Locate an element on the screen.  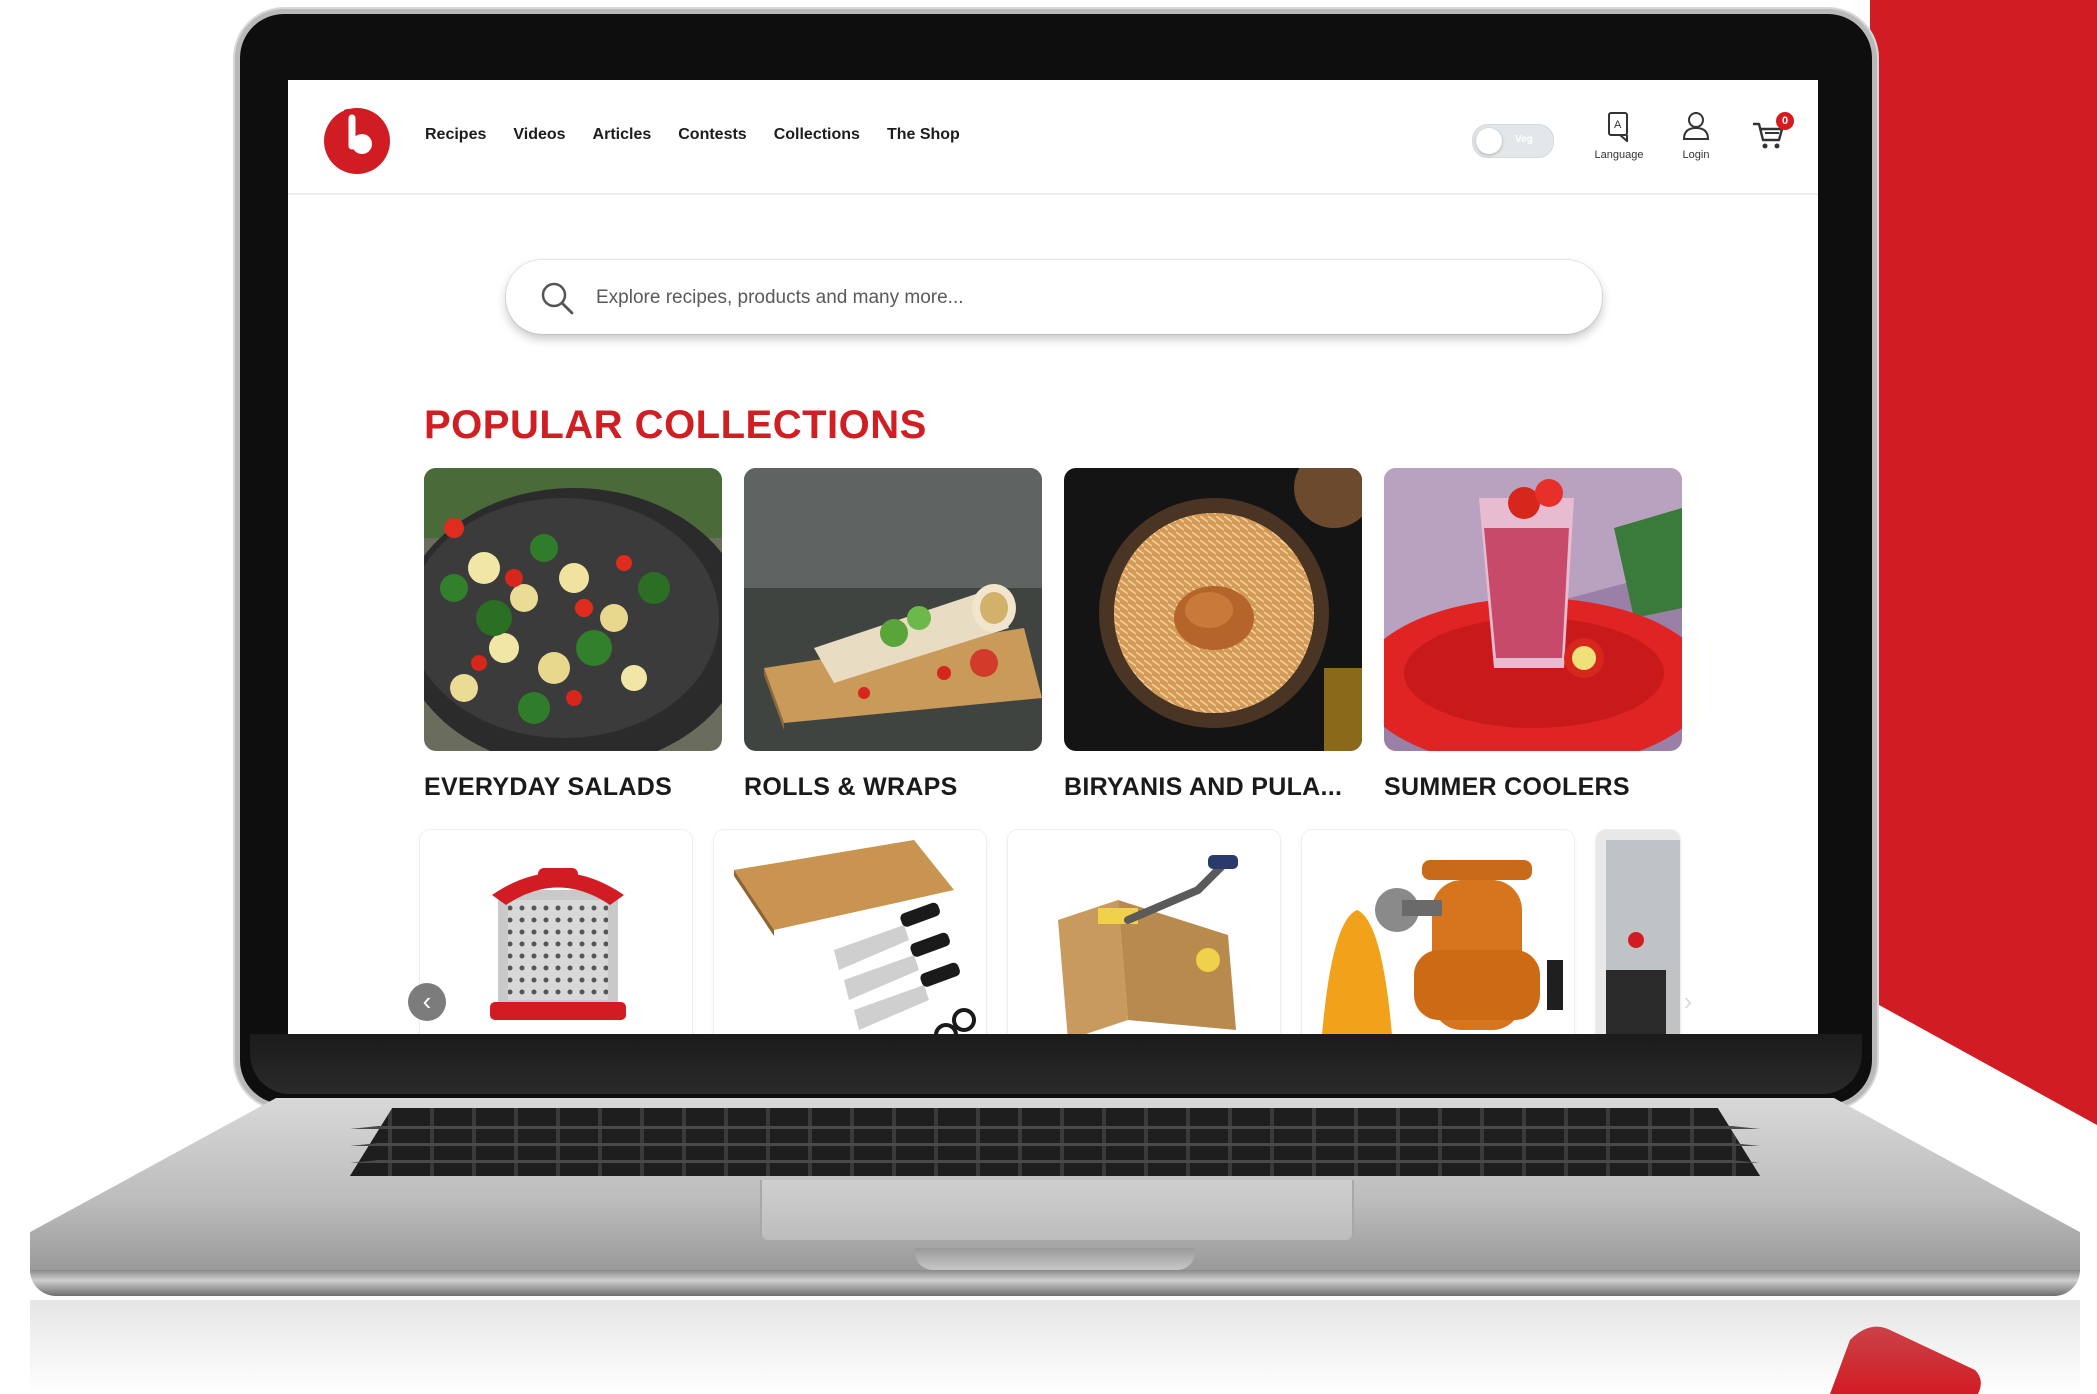
cart-count-badge: 0 is located at coordinates (1785, 121).